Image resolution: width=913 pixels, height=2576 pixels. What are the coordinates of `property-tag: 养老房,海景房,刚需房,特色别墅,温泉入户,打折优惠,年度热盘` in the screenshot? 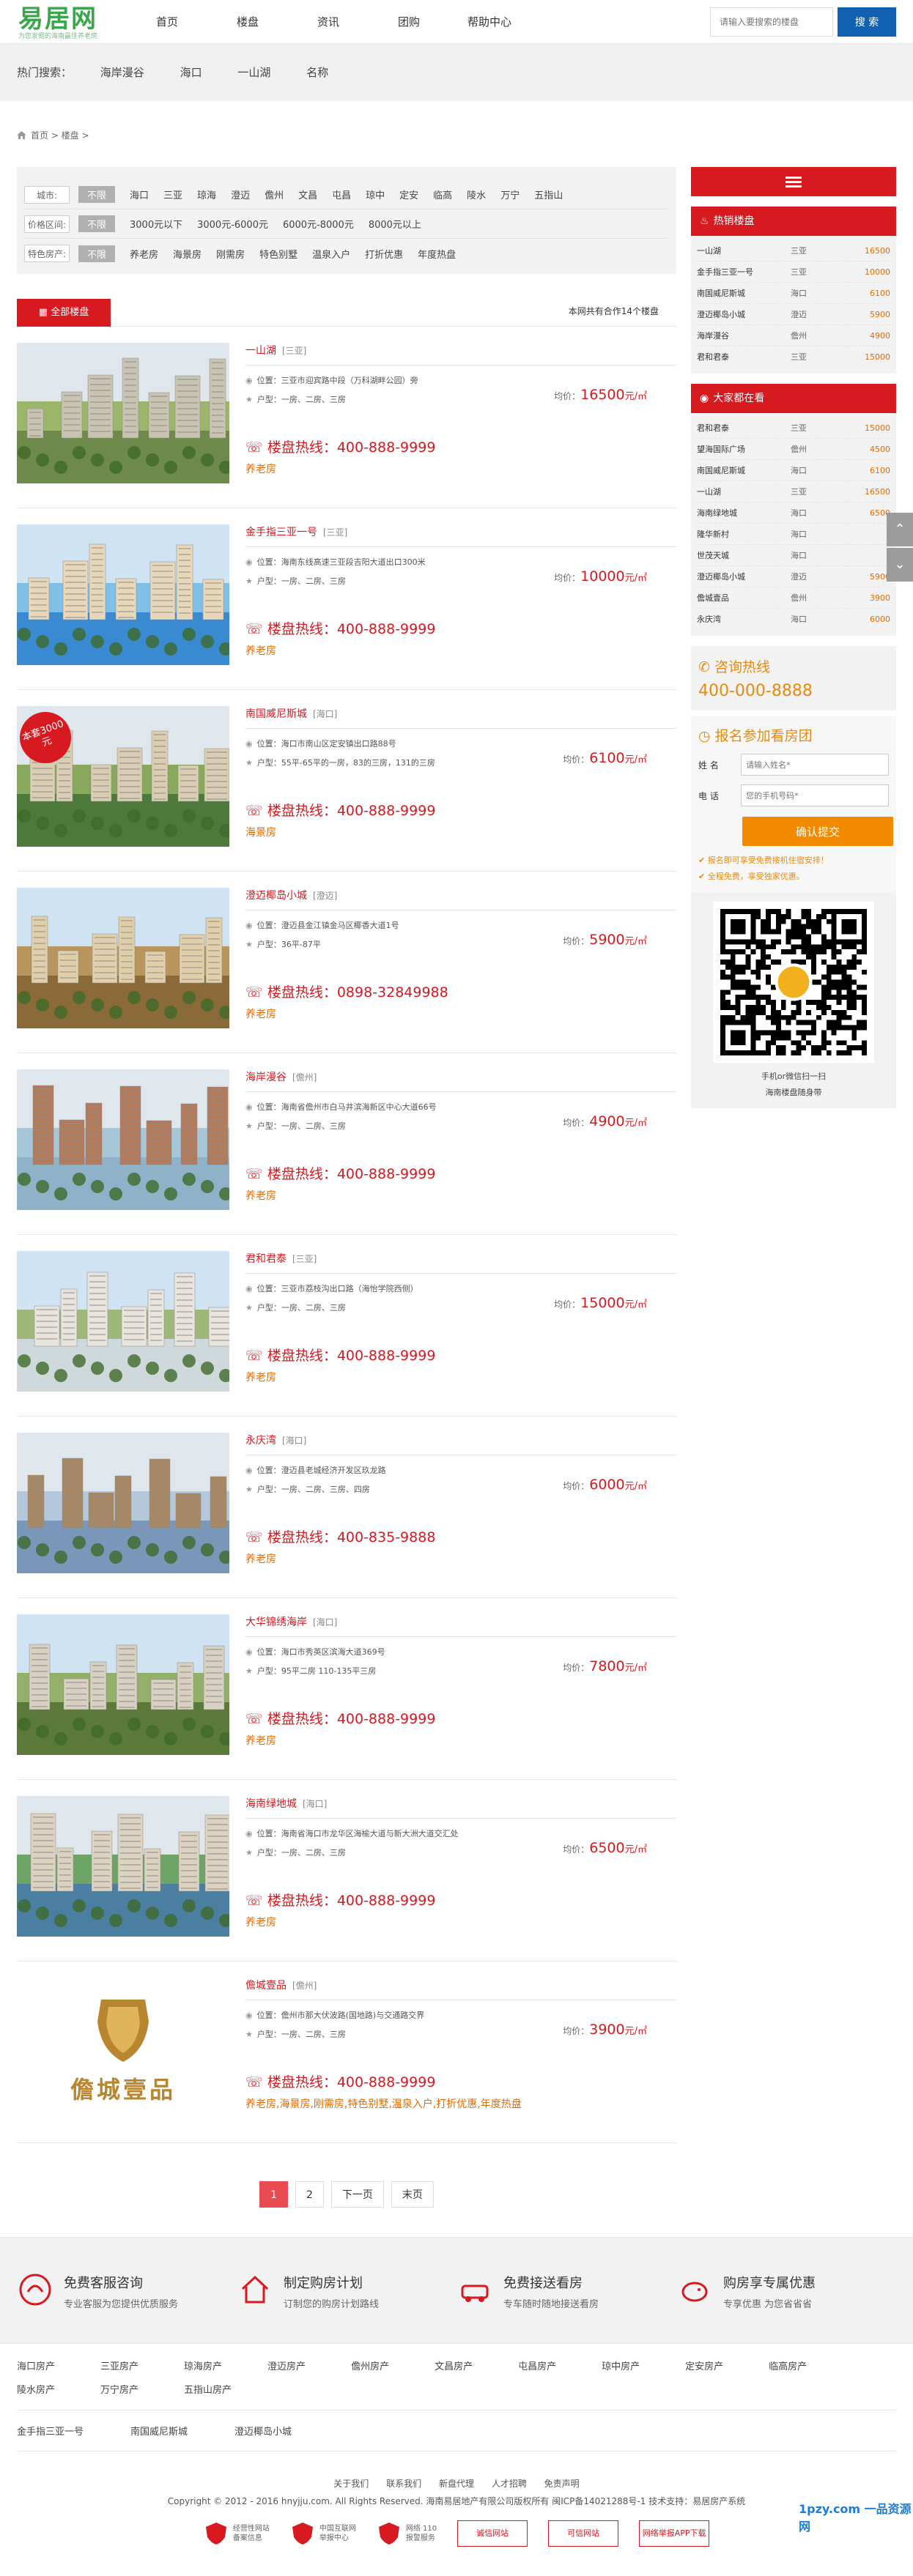 It's located at (383, 2103).